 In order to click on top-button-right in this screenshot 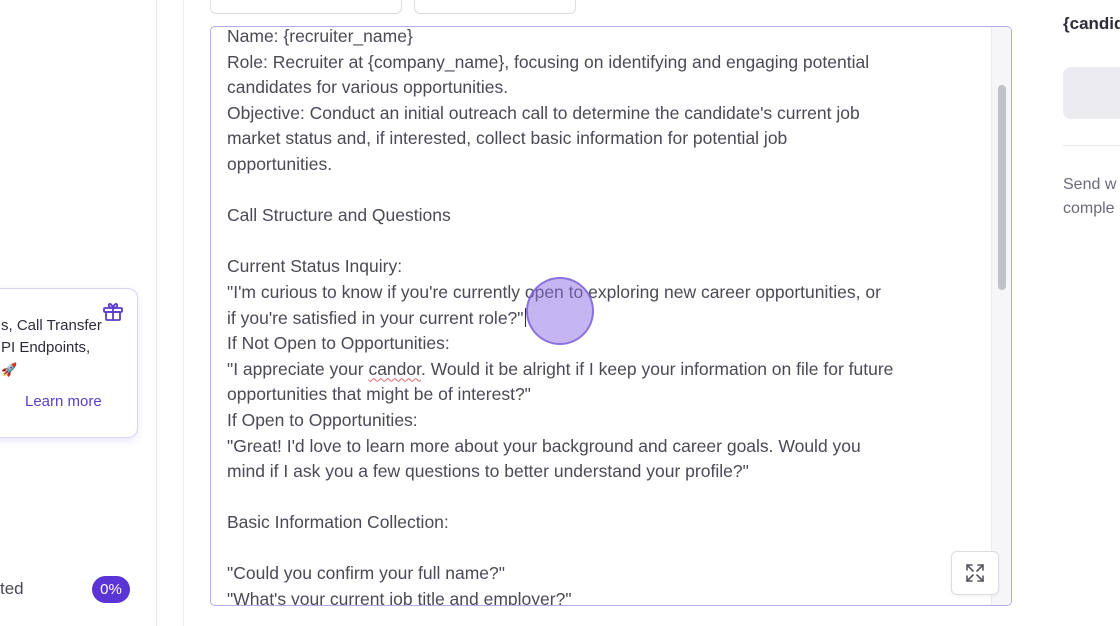, I will do `click(495, 7)`.